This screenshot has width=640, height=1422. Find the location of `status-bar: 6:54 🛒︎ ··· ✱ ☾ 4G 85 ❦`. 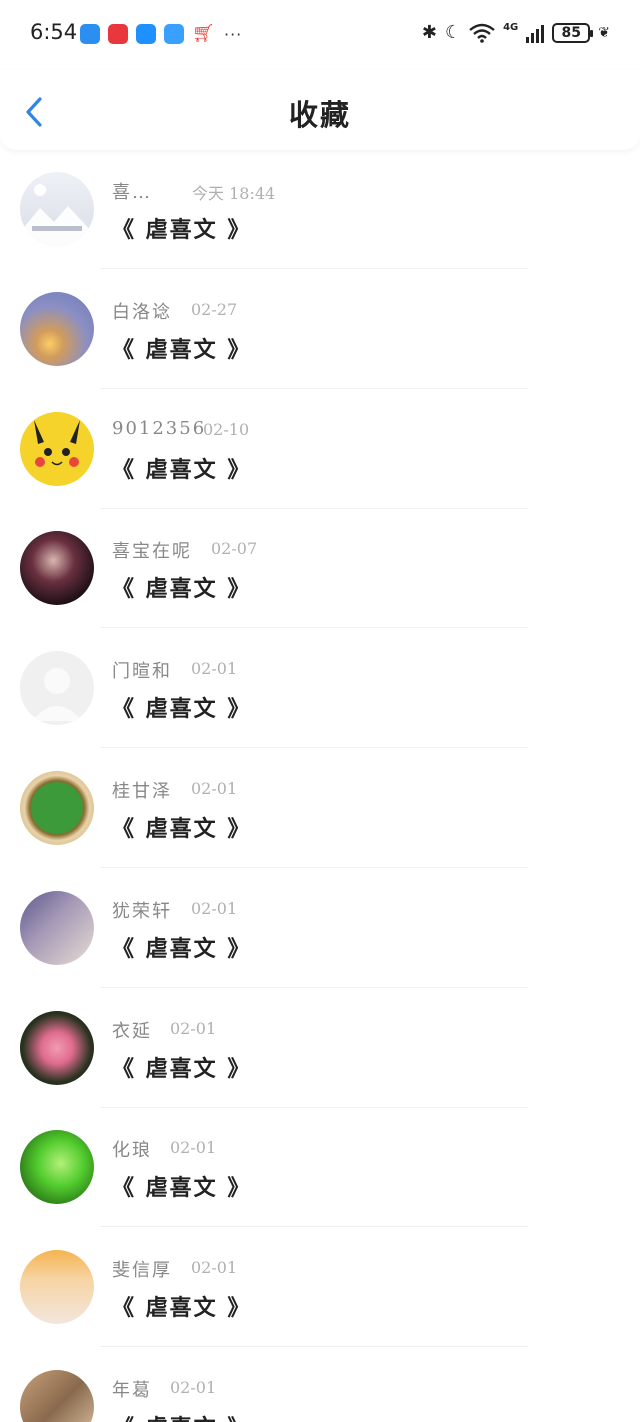

status-bar: 6:54 🛒︎ ··· ✱ ☾ 4G 85 ❦ is located at coordinates (320, 35).